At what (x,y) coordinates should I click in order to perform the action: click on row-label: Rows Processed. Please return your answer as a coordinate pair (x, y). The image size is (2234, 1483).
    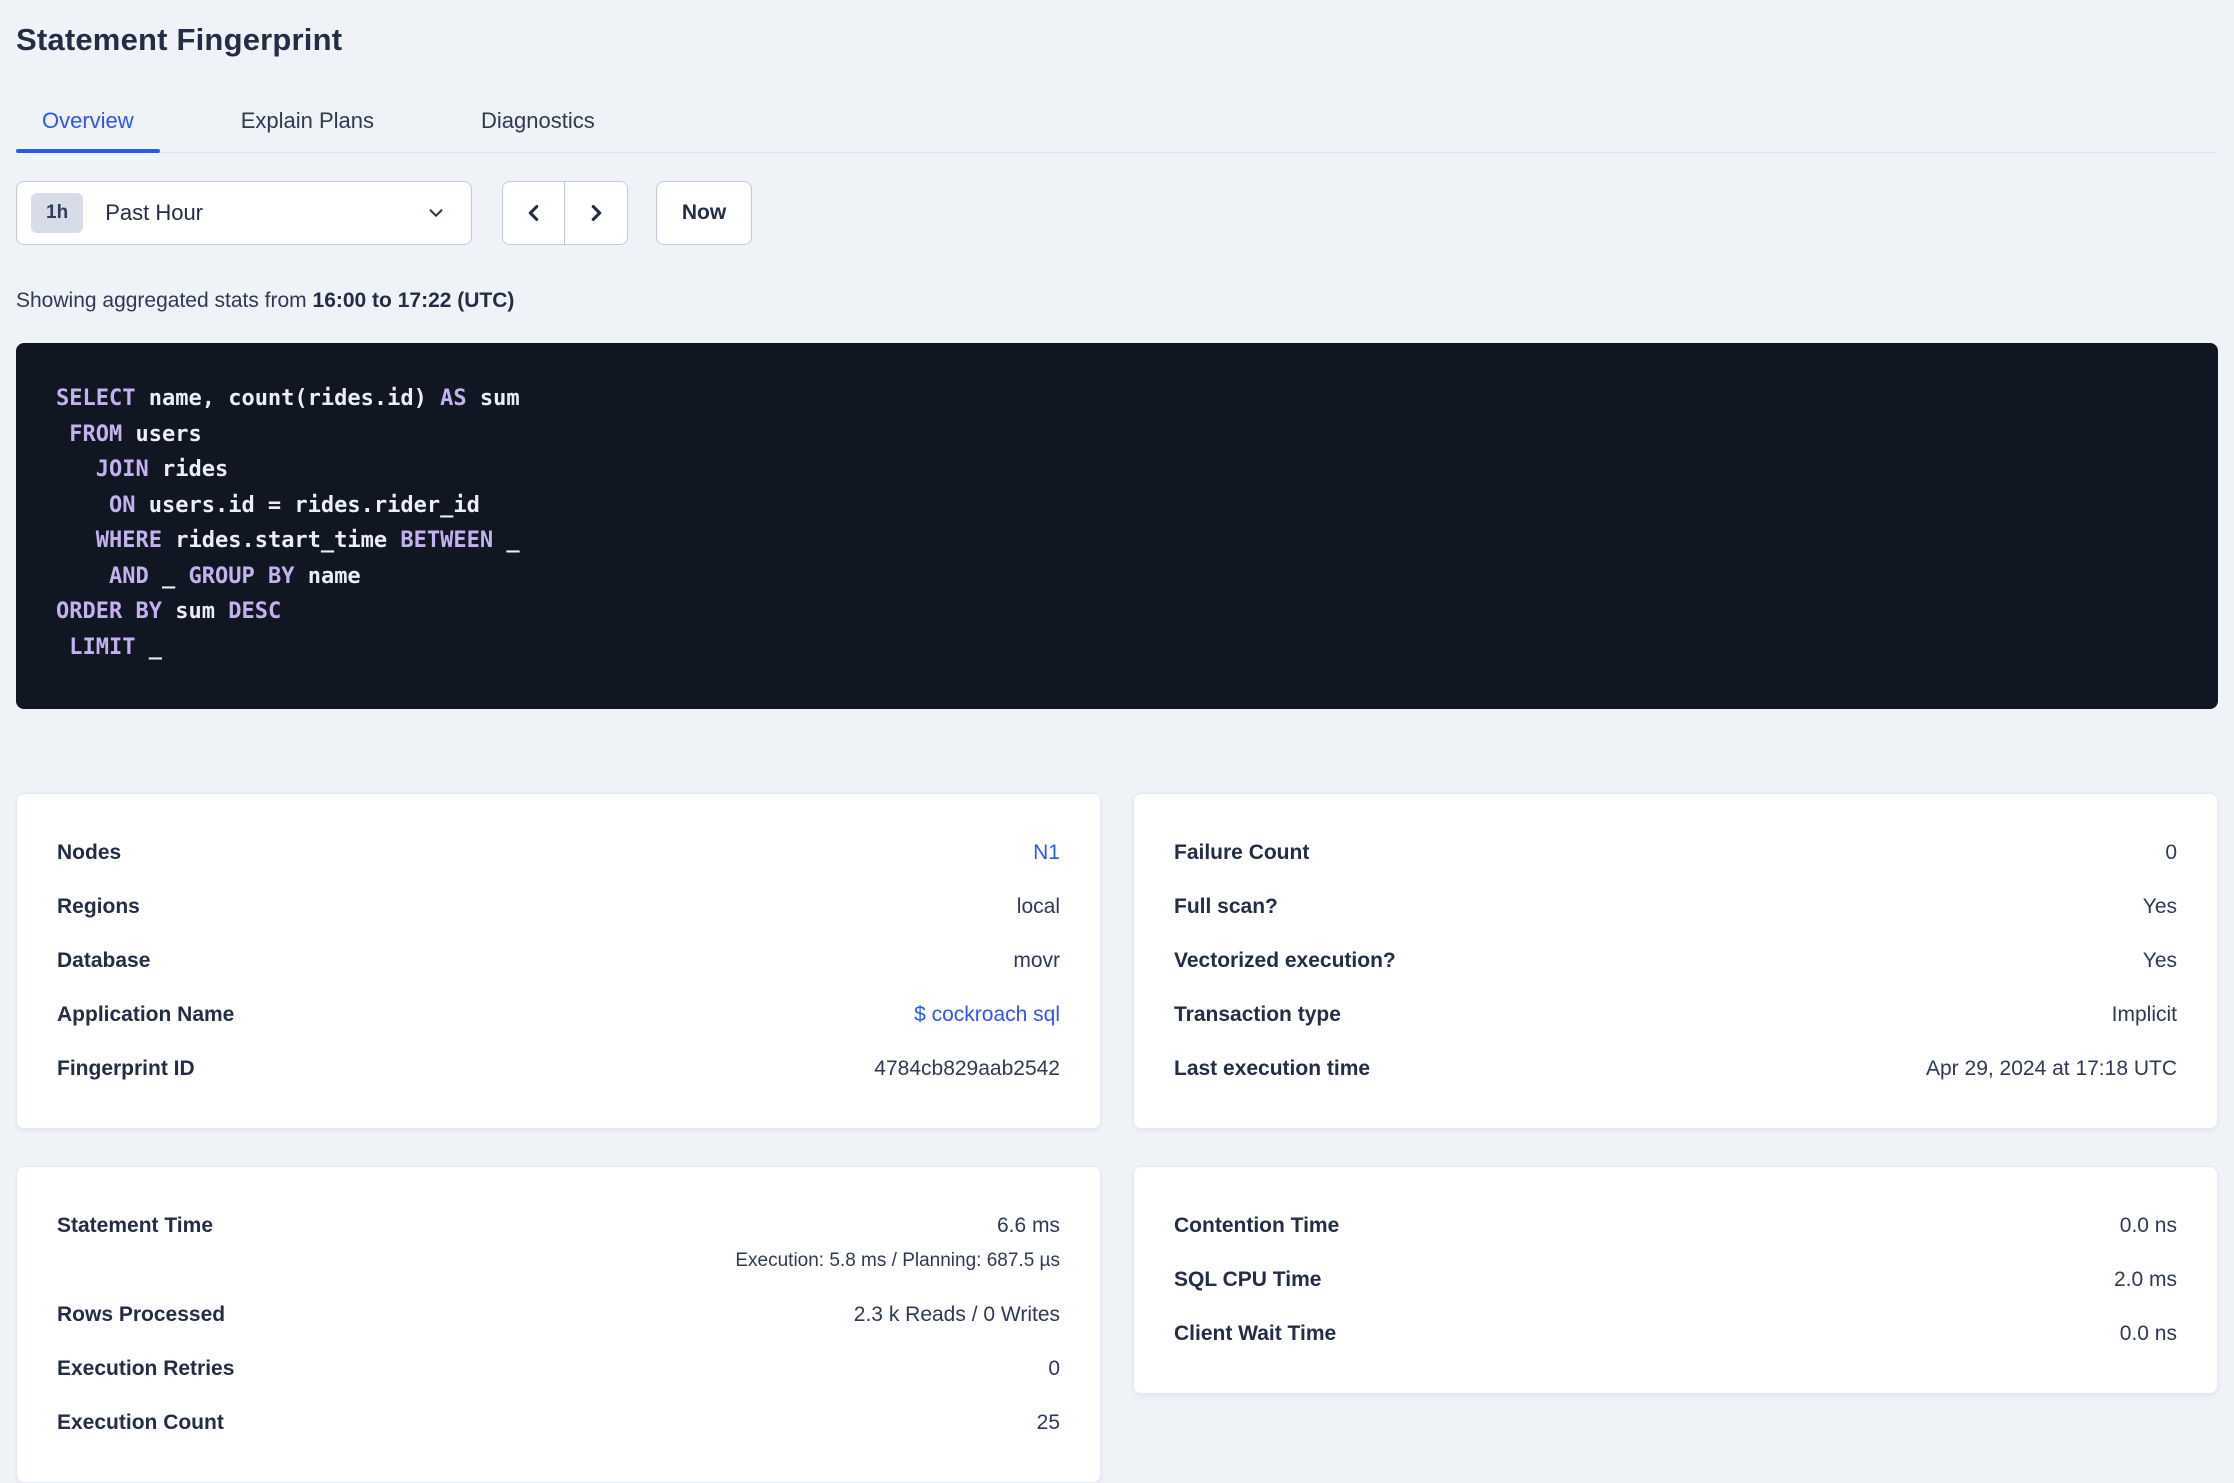
    Looking at the image, I should click on (141, 1314).